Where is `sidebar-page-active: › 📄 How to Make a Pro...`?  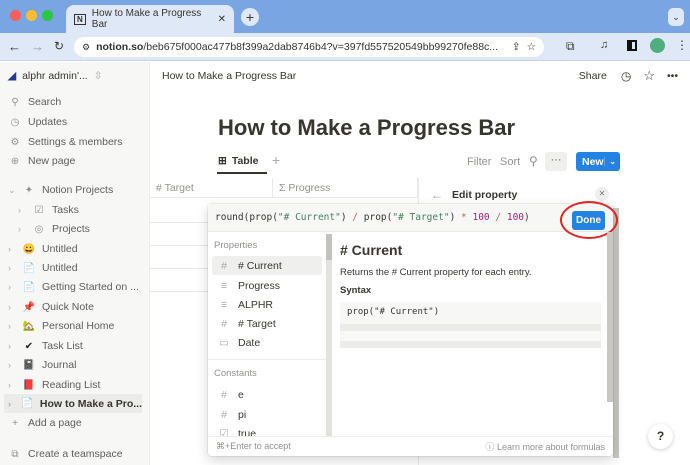 sidebar-page-active: › 📄 How to Make a Pro... is located at coordinates (73, 403).